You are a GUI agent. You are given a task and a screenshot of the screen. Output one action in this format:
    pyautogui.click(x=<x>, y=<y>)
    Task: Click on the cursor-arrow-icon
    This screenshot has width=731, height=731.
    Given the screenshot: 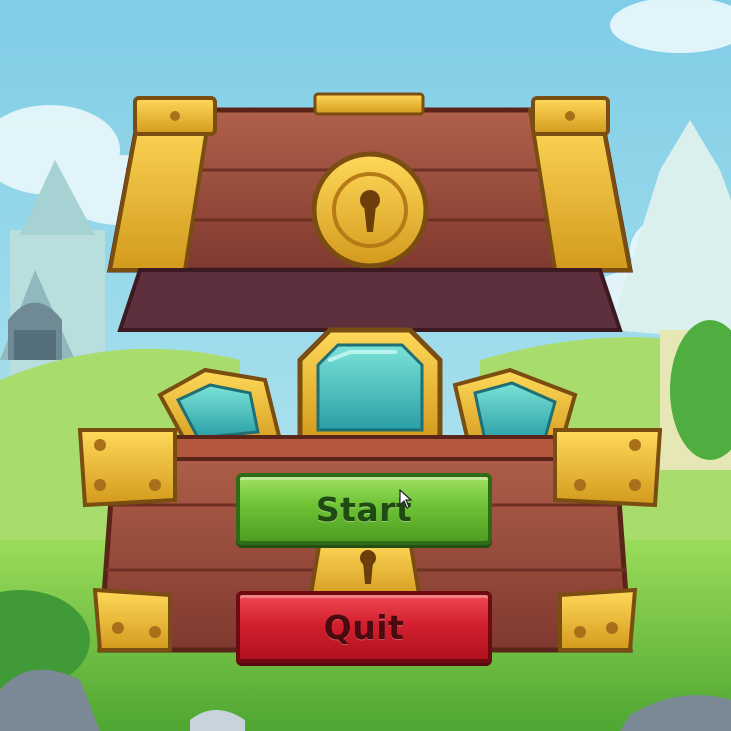 What is the action you would take?
    pyautogui.click(x=406, y=499)
    